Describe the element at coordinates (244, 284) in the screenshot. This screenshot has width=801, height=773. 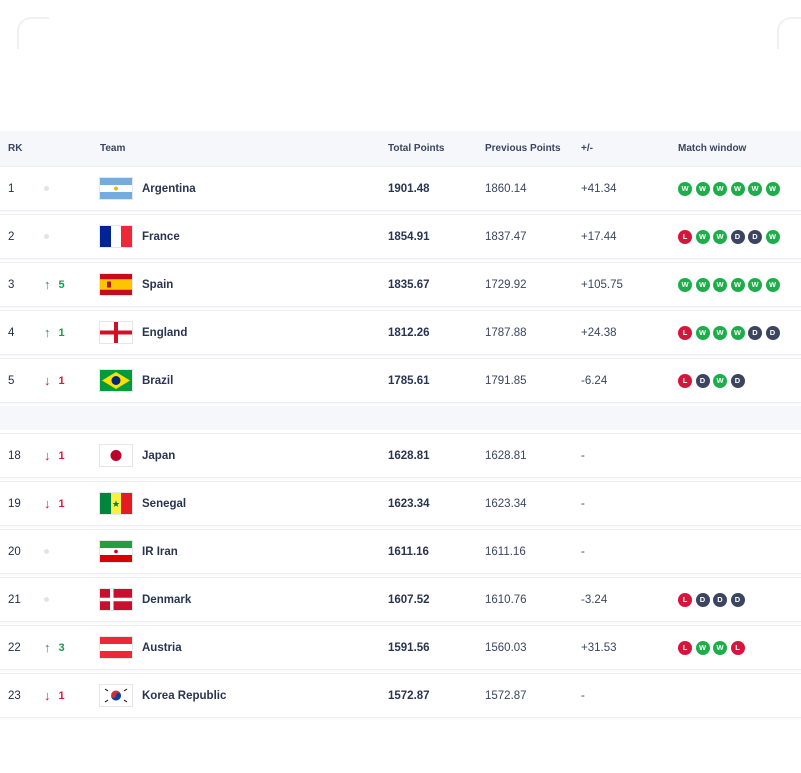
I see `team-cell: Spain` at that location.